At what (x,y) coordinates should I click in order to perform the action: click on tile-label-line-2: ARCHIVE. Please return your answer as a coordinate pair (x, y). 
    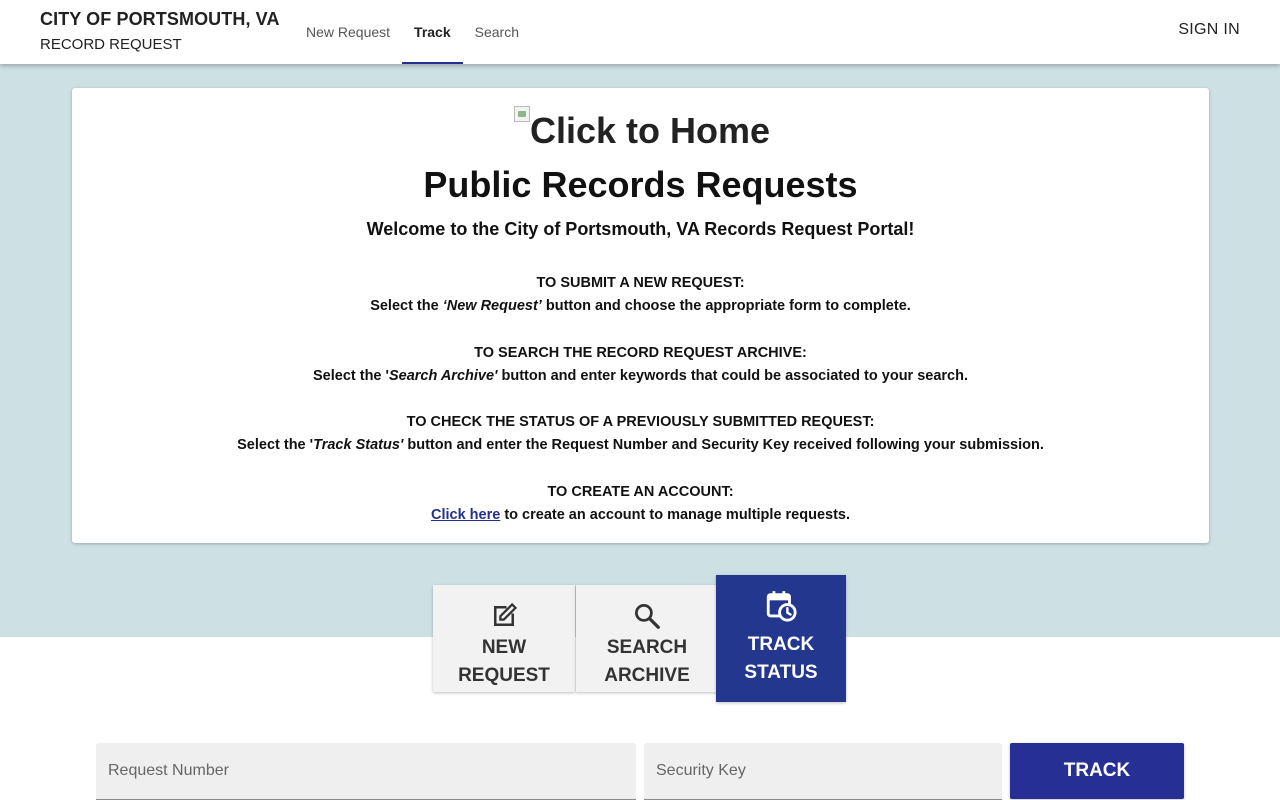
    Looking at the image, I should click on (647, 675).